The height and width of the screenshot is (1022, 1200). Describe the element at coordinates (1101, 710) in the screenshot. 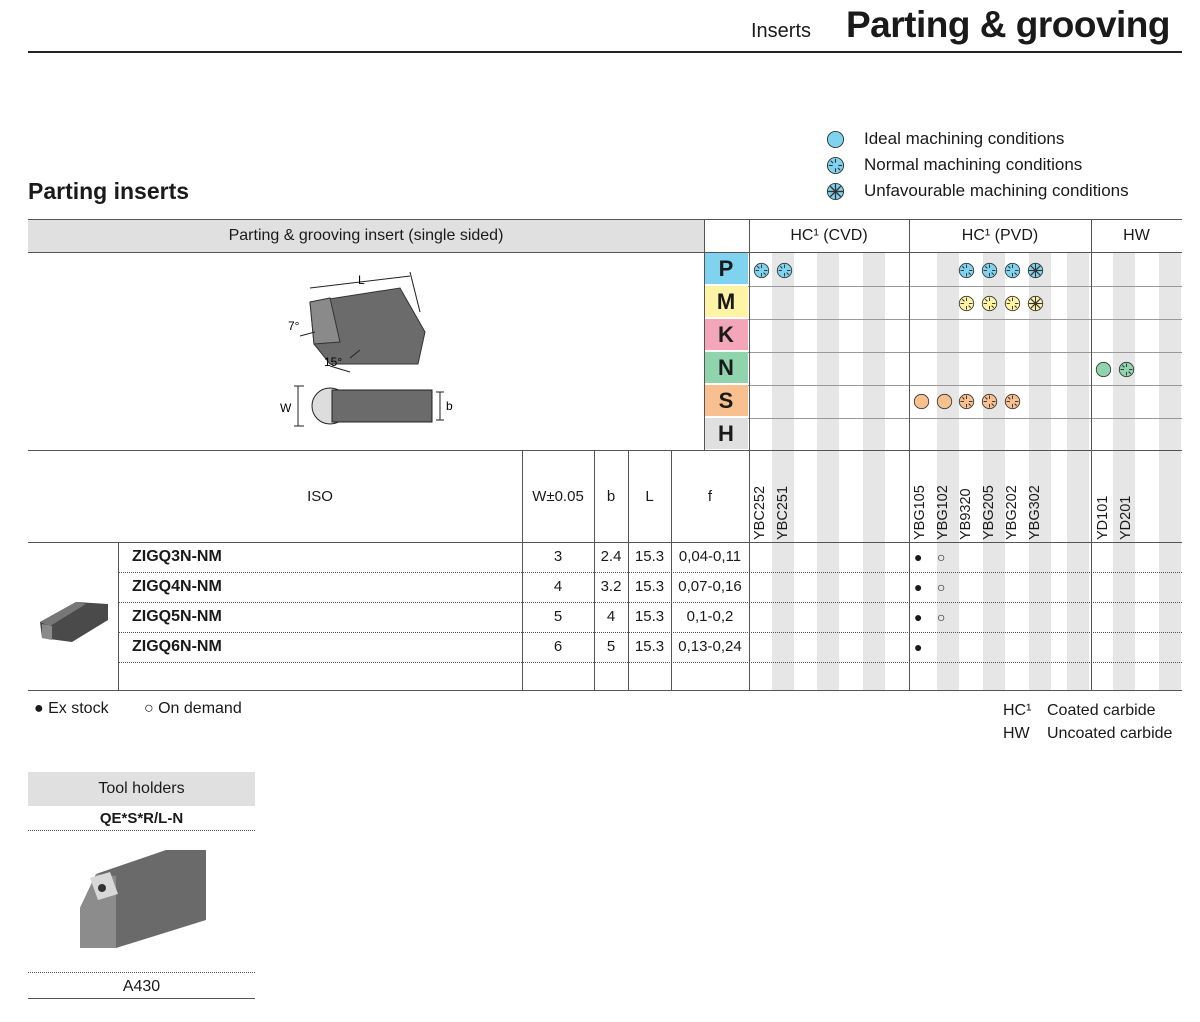

I see `footnote-hc-text: Coated carbide` at that location.